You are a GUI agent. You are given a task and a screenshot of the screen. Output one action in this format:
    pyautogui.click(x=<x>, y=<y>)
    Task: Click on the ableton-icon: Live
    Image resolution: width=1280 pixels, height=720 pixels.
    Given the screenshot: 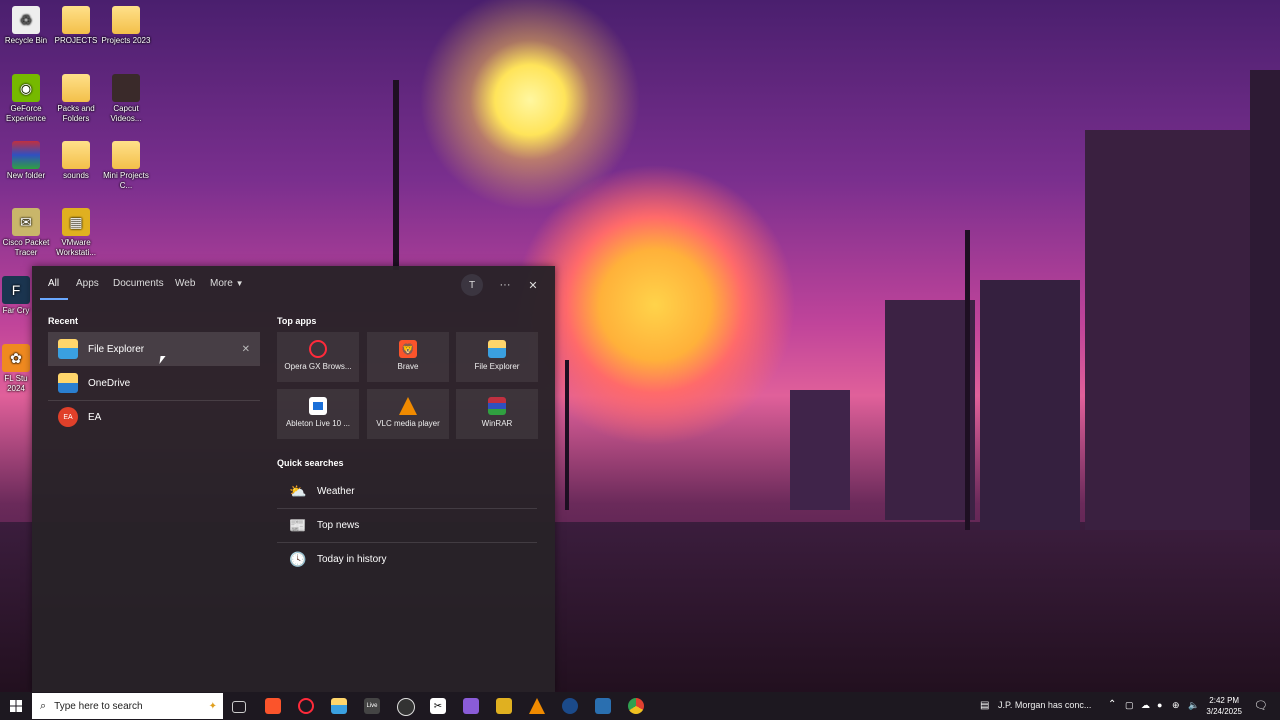 What is the action you would take?
    pyautogui.click(x=372, y=706)
    